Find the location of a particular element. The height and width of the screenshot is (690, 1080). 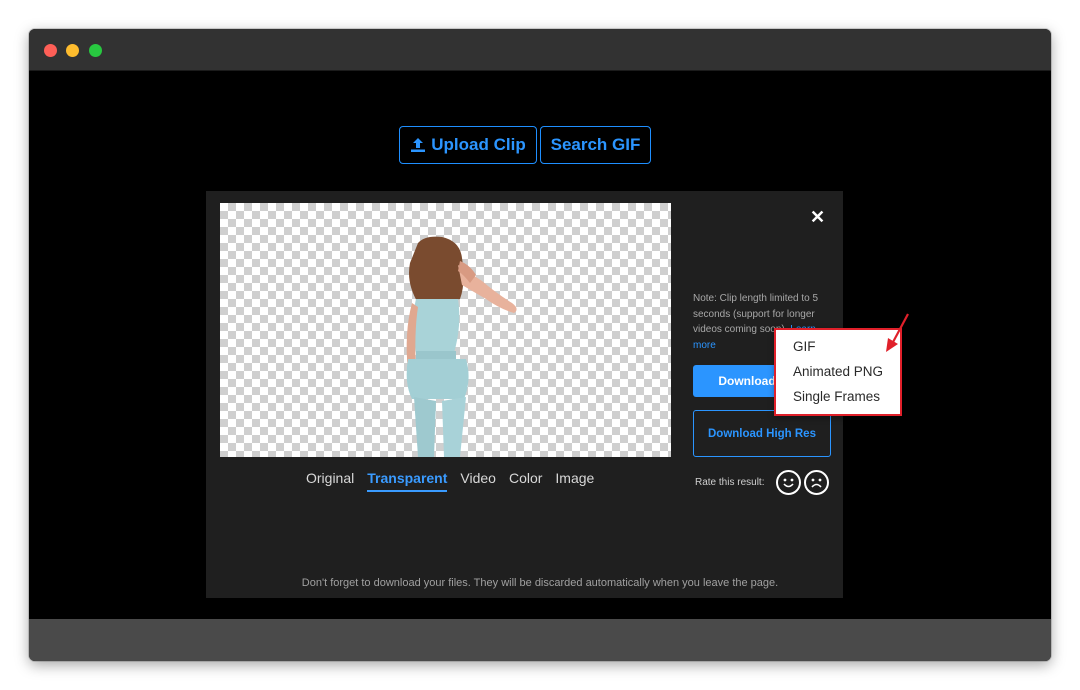

tab-transparent: Transparent is located at coordinates (407, 481).